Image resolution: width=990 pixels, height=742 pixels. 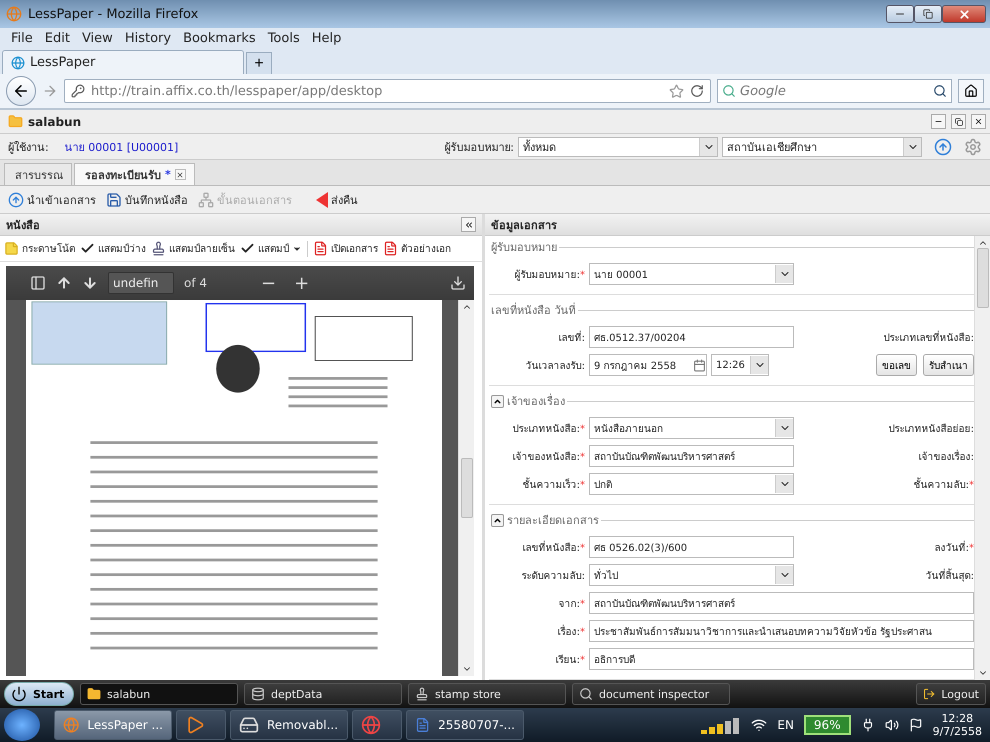 I want to click on back-button, so click(x=21, y=91).